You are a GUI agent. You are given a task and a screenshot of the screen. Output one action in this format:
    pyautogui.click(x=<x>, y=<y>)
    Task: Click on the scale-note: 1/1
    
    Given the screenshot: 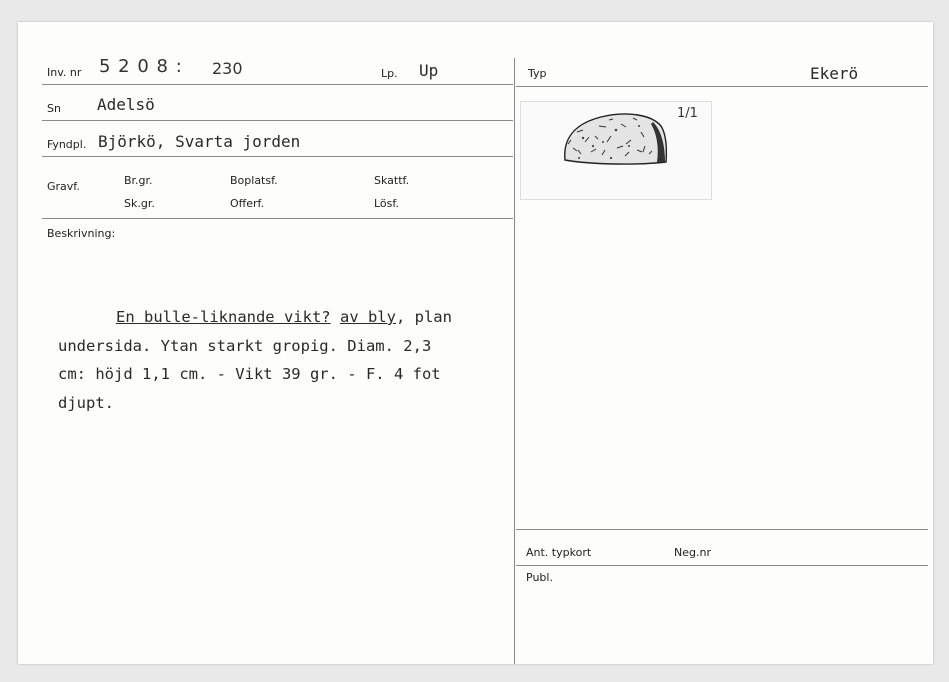 What is the action you would take?
    pyautogui.click(x=687, y=113)
    